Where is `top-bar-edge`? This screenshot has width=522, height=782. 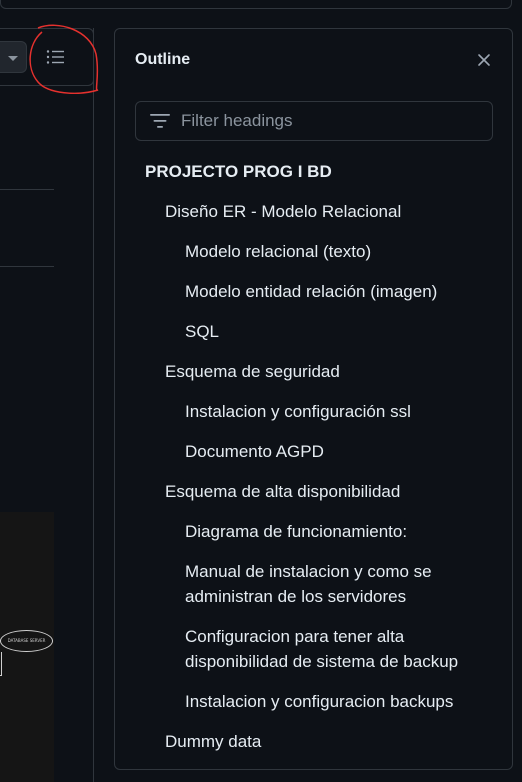 top-bar-edge is located at coordinates (256, 4).